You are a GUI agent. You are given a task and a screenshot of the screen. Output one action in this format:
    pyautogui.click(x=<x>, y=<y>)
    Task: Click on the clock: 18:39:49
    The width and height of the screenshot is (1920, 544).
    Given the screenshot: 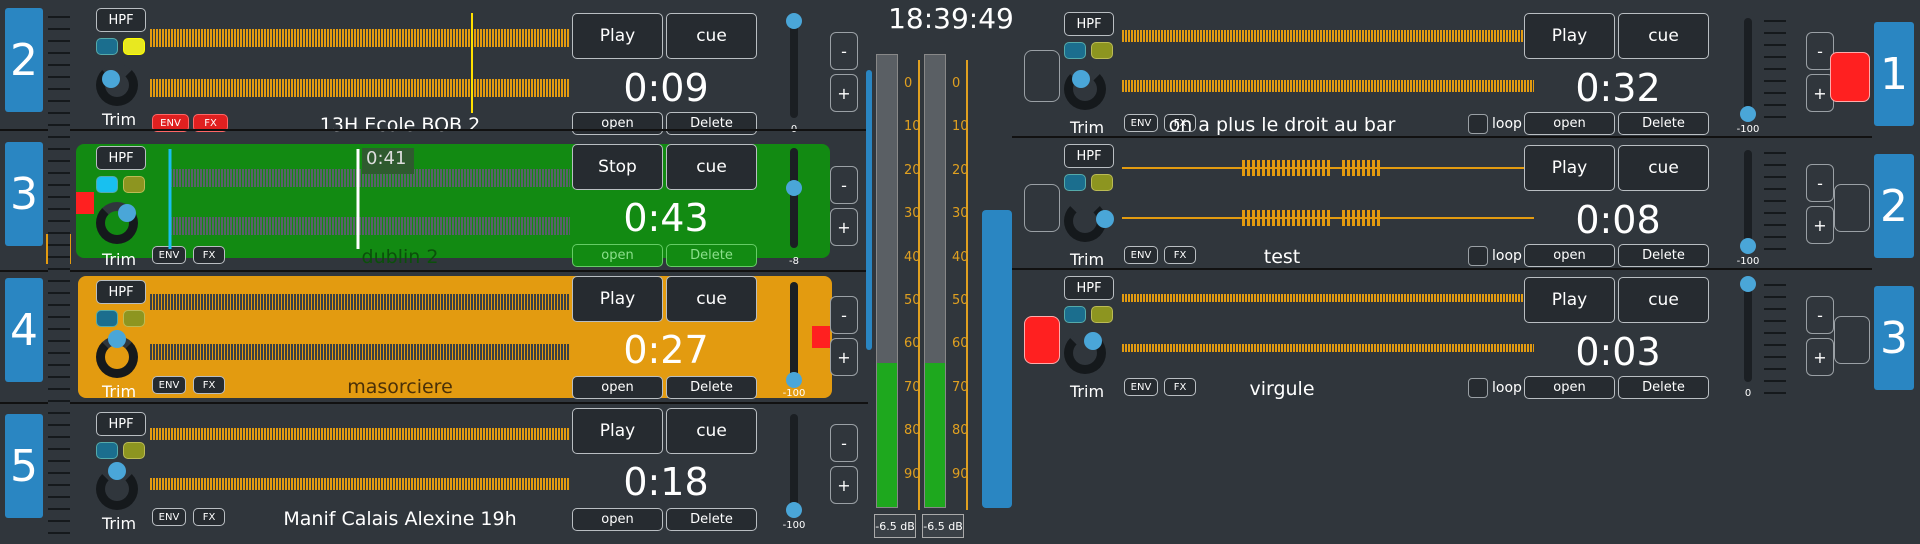 What is the action you would take?
    pyautogui.click(x=951, y=18)
    